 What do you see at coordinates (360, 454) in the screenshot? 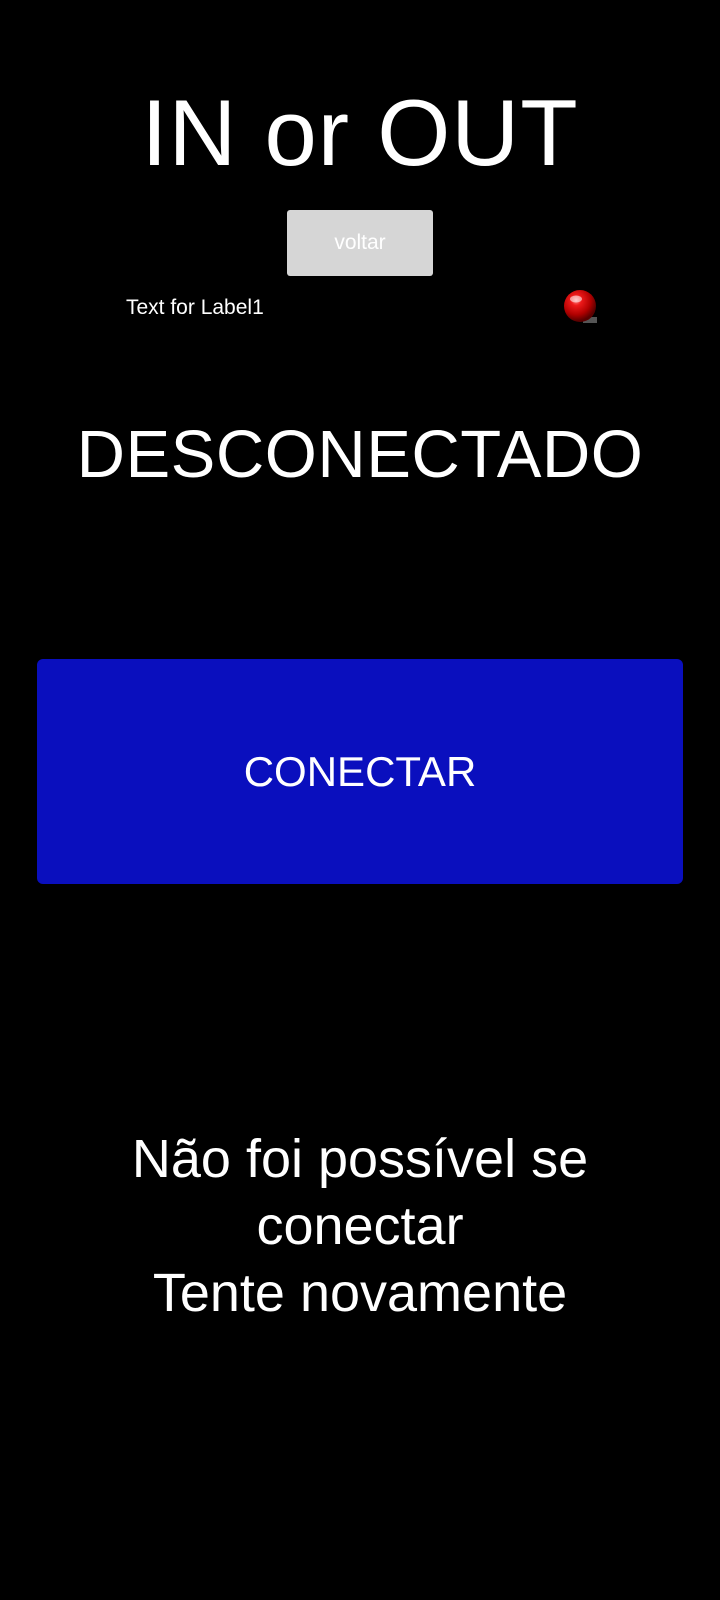
I see `connection-status: DESCONECTADO` at bounding box center [360, 454].